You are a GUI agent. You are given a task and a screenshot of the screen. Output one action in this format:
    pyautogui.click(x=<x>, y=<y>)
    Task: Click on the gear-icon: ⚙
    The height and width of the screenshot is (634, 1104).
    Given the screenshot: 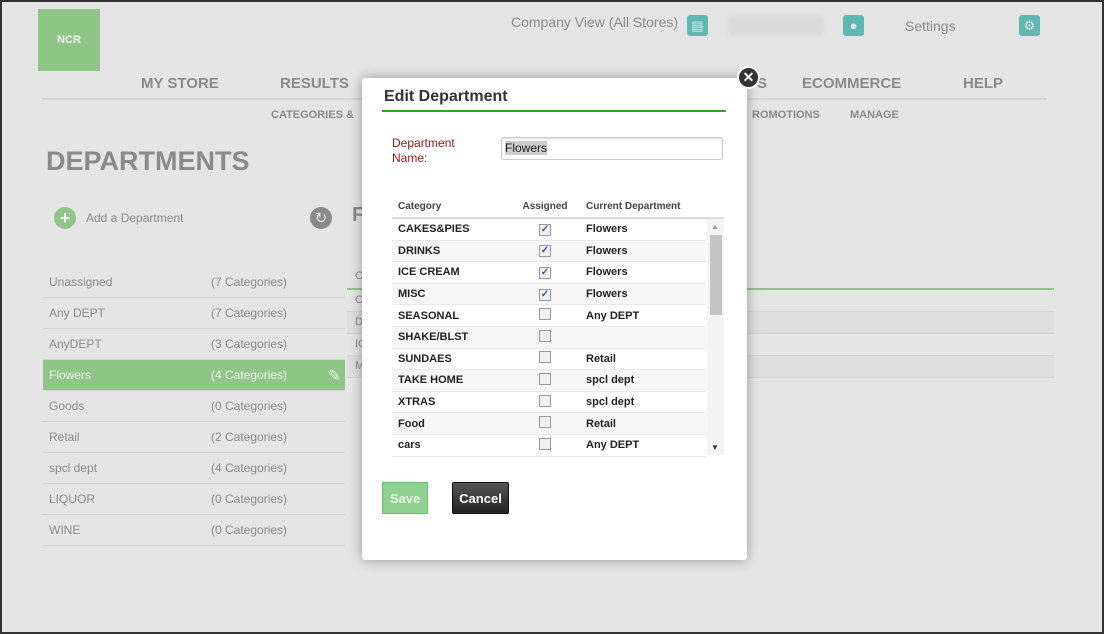 What is the action you would take?
    pyautogui.click(x=1029, y=25)
    